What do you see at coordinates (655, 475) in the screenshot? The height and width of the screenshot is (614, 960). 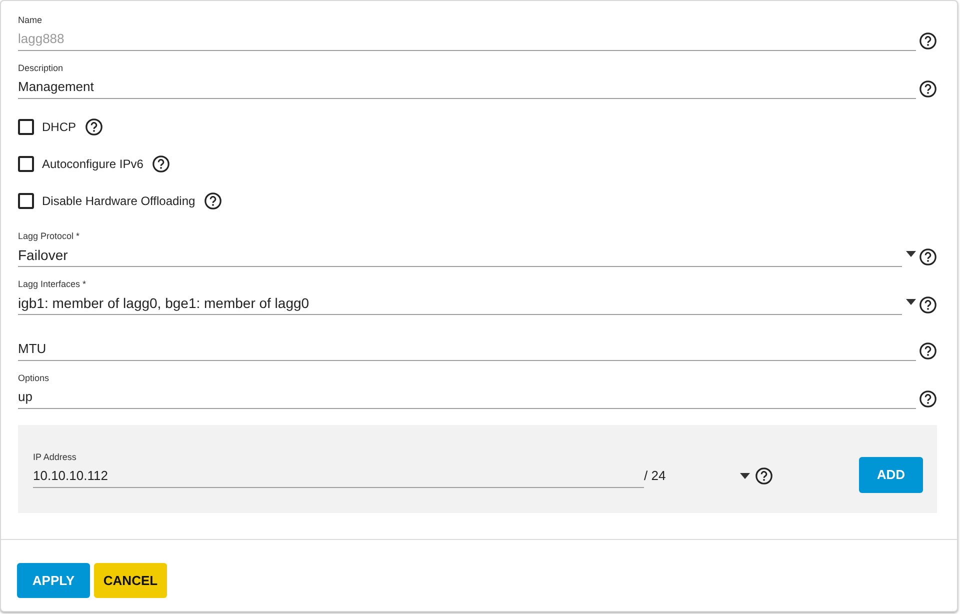 I see `netmask-value: / 24` at bounding box center [655, 475].